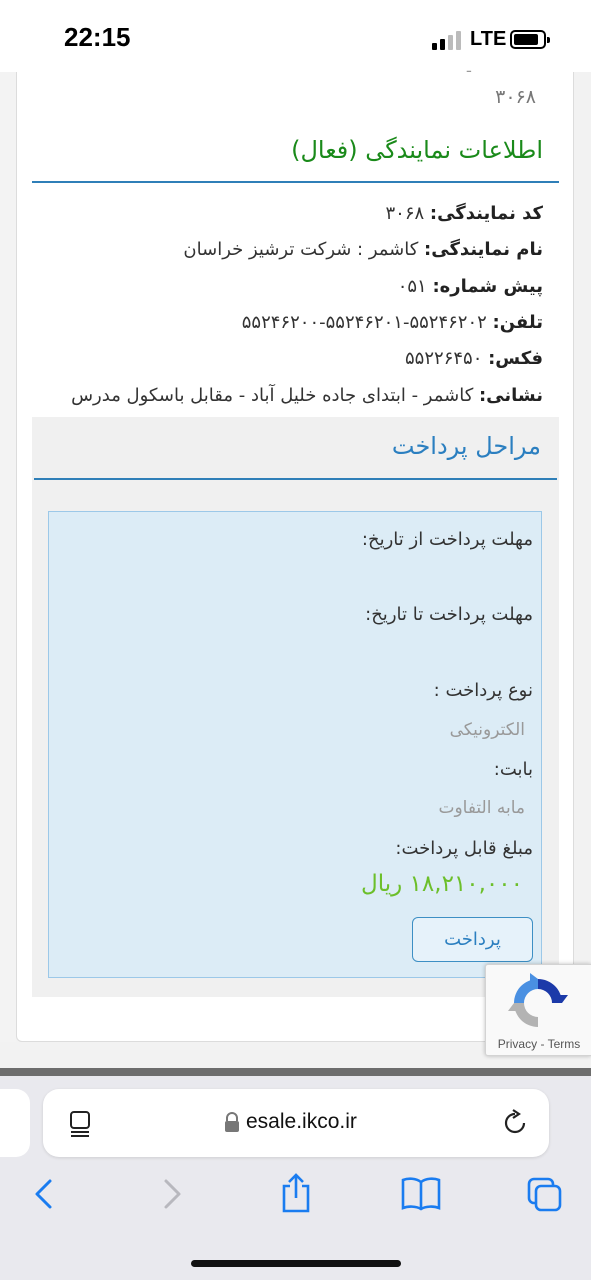 This screenshot has width=591, height=1280. Describe the element at coordinates (44, 1194) in the screenshot. I see `back-icon` at that location.